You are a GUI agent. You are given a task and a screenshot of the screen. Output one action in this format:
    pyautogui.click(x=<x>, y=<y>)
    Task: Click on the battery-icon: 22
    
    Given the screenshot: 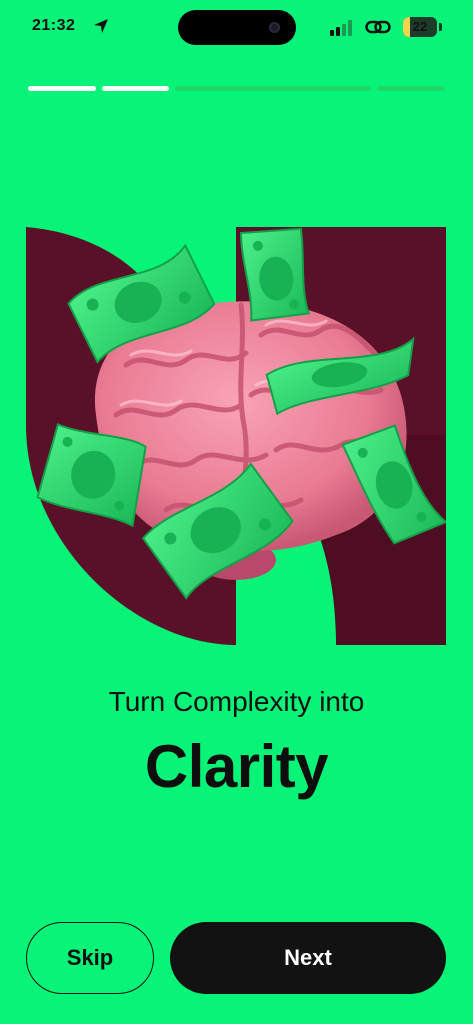 What is the action you would take?
    pyautogui.click(x=420, y=27)
    